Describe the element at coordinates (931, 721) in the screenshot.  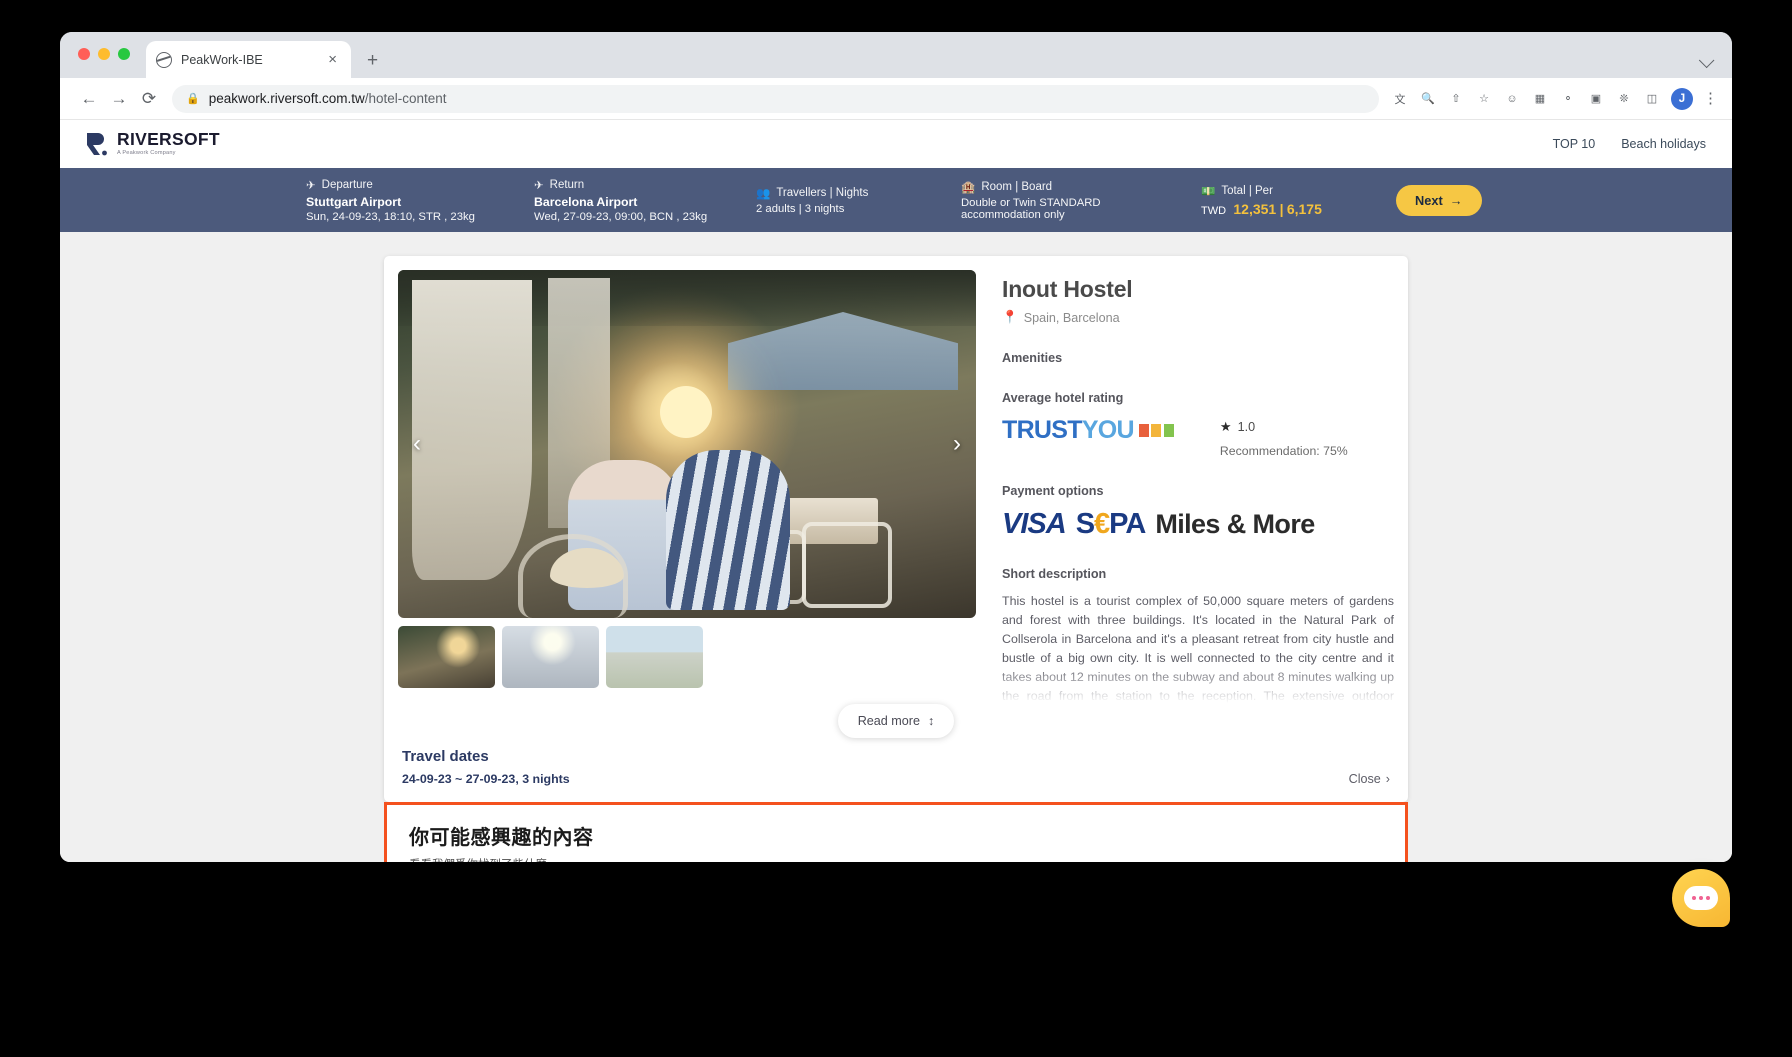
I see `chevron-expand-icon: ↕` at that location.